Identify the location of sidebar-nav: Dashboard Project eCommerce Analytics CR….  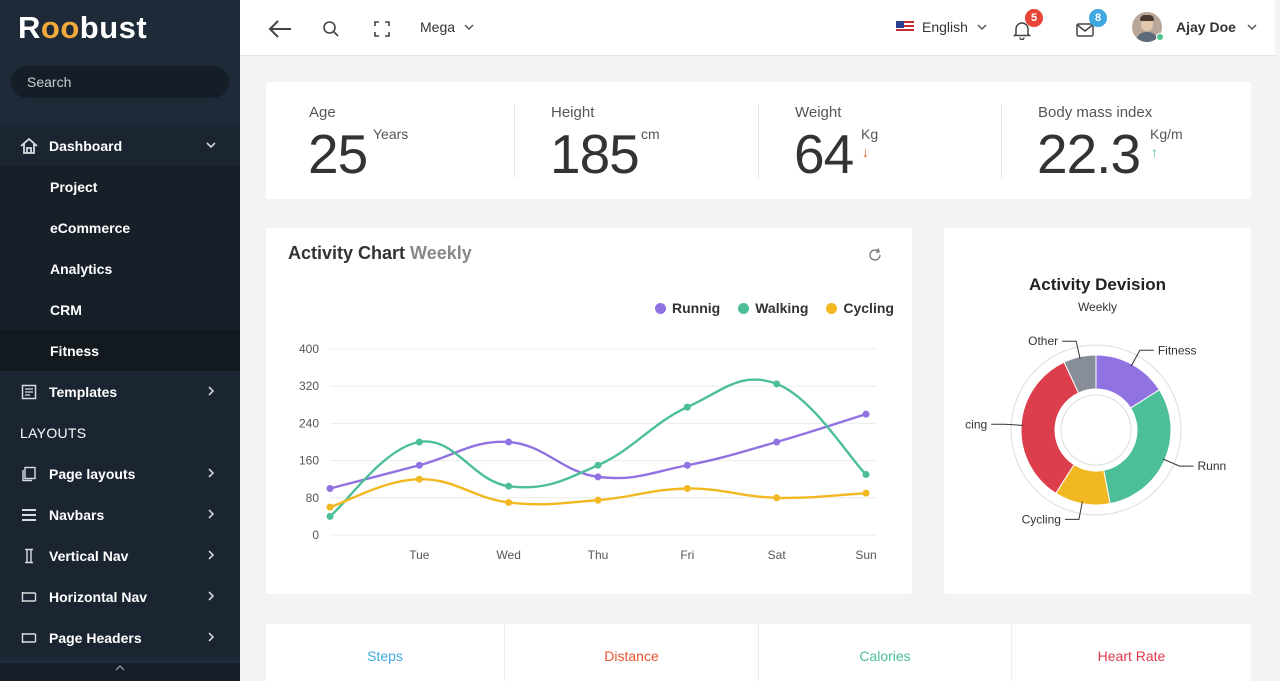
(120, 391).